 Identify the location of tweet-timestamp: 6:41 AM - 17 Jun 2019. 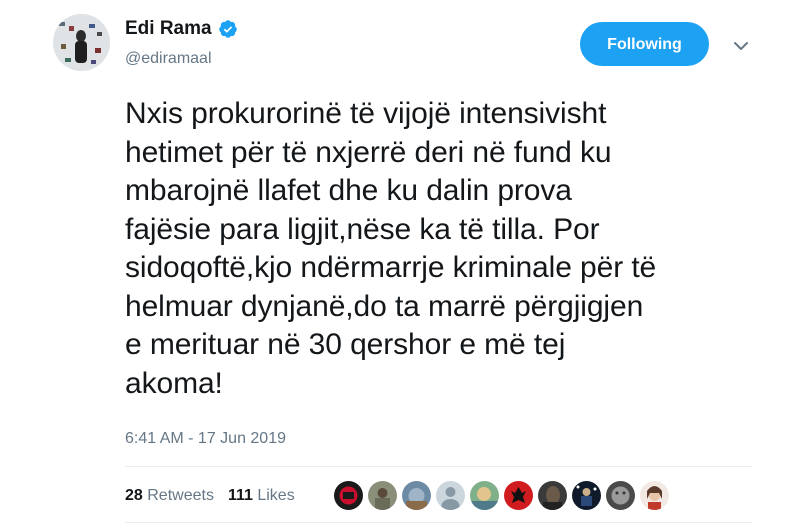
(205, 439).